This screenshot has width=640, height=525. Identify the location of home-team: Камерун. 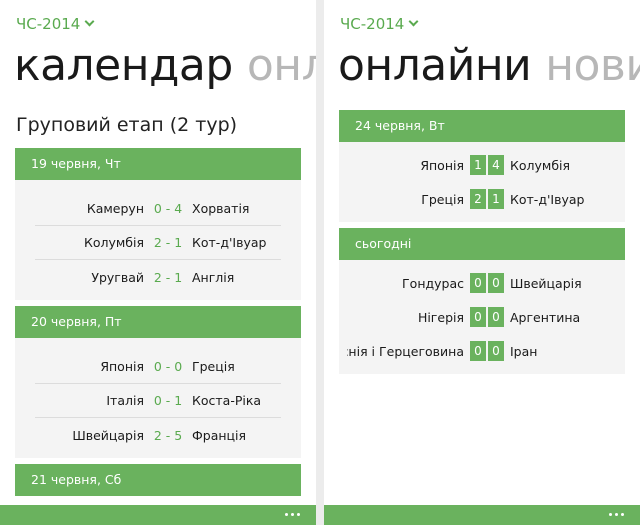
(115, 208).